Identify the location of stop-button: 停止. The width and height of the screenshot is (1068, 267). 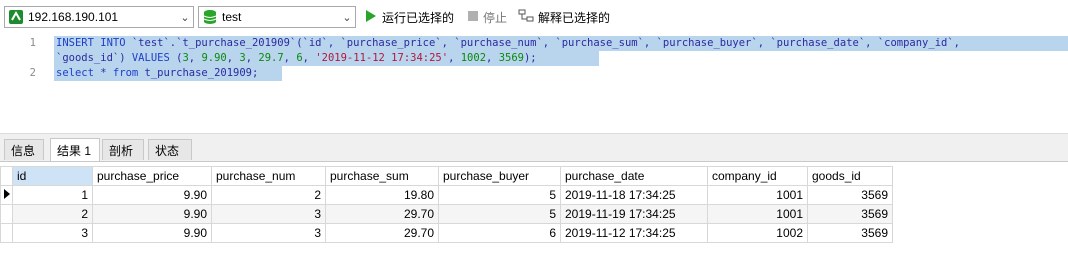
(487, 17).